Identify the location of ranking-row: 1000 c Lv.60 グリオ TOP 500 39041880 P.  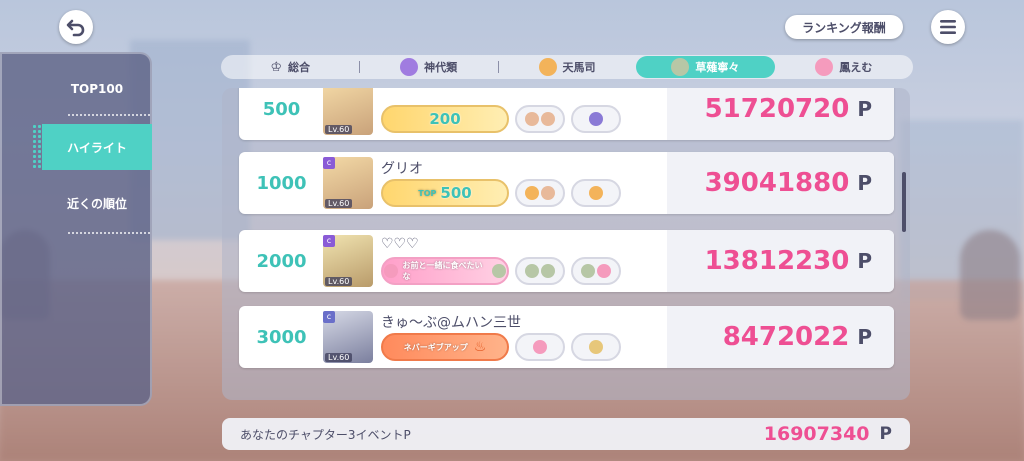
(566, 183).